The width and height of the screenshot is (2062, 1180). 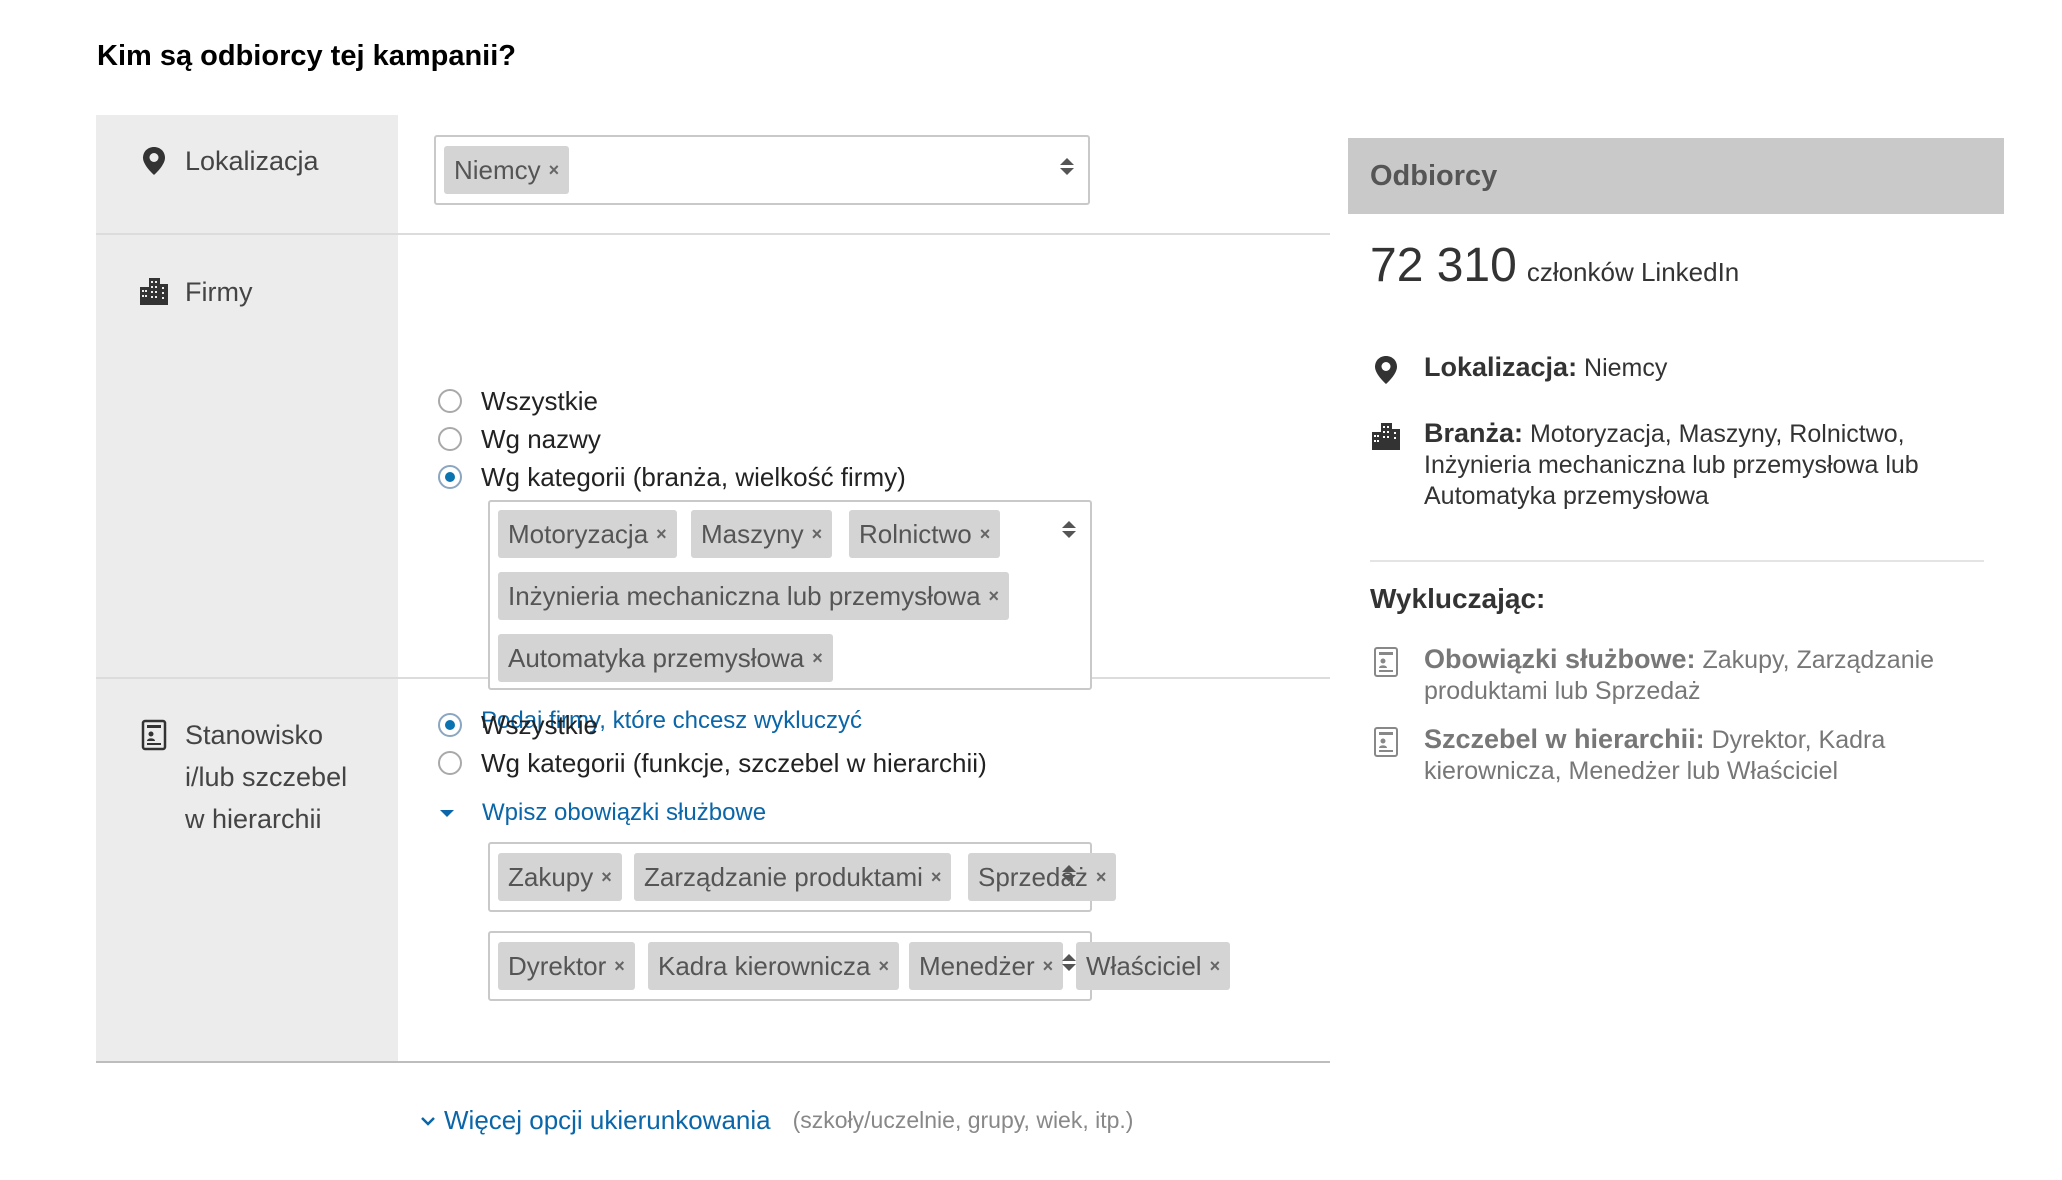 What do you see at coordinates (656, 658) in the screenshot?
I see `tag-label: Automatyka przemysłowa` at bounding box center [656, 658].